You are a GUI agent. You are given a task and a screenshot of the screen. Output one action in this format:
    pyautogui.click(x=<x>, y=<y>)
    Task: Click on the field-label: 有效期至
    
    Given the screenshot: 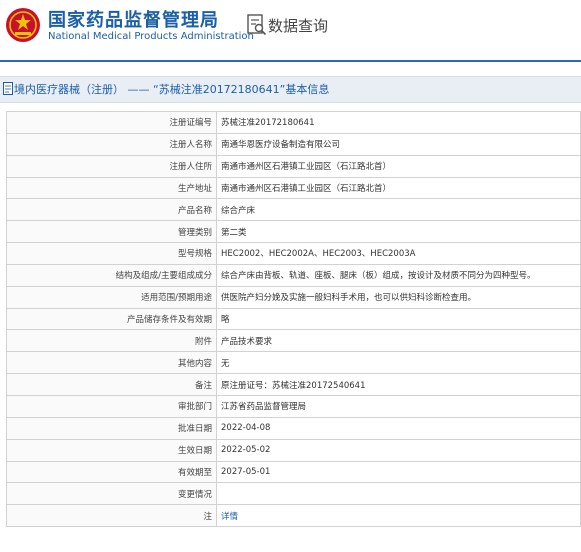 What is the action you would take?
    pyautogui.click(x=111, y=472)
    